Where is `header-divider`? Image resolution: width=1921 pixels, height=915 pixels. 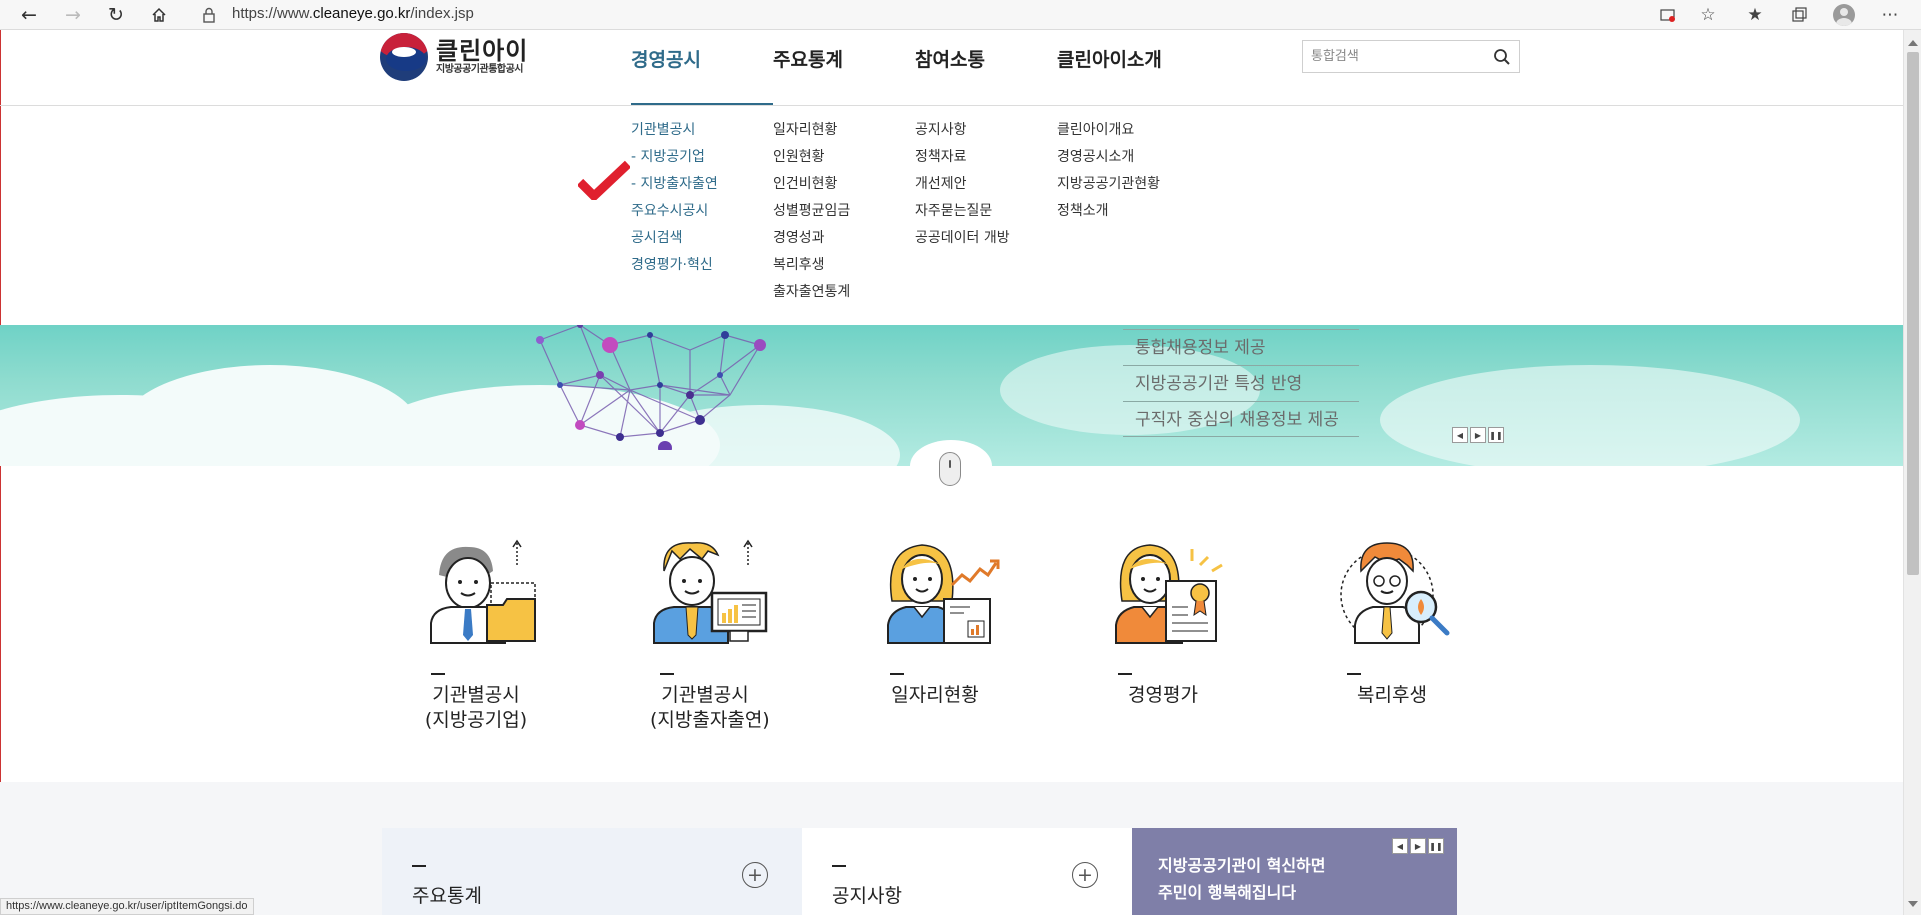
header-divider is located at coordinates (951, 105).